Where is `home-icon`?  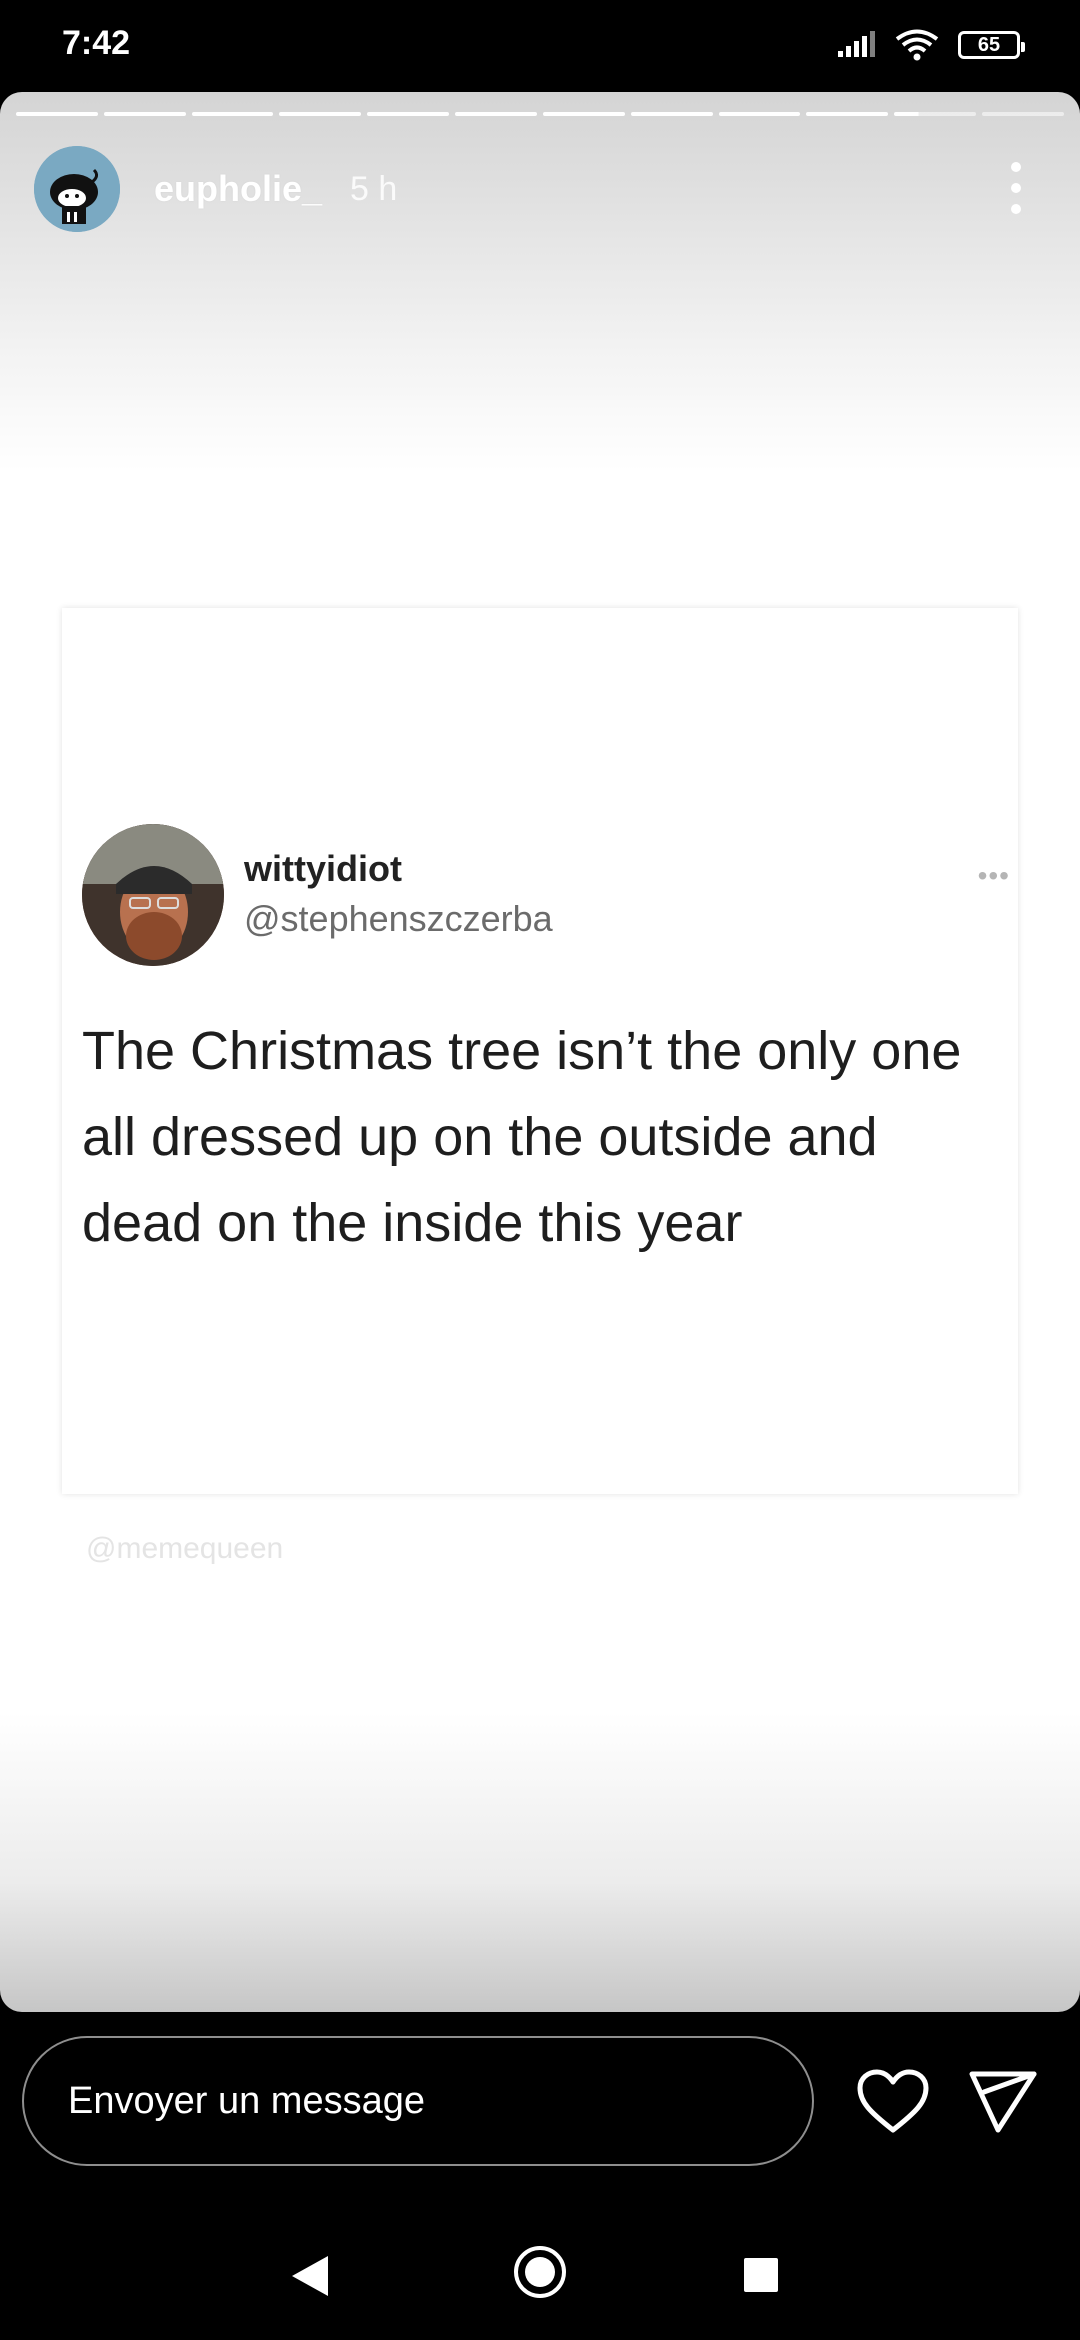 home-icon is located at coordinates (540, 2272).